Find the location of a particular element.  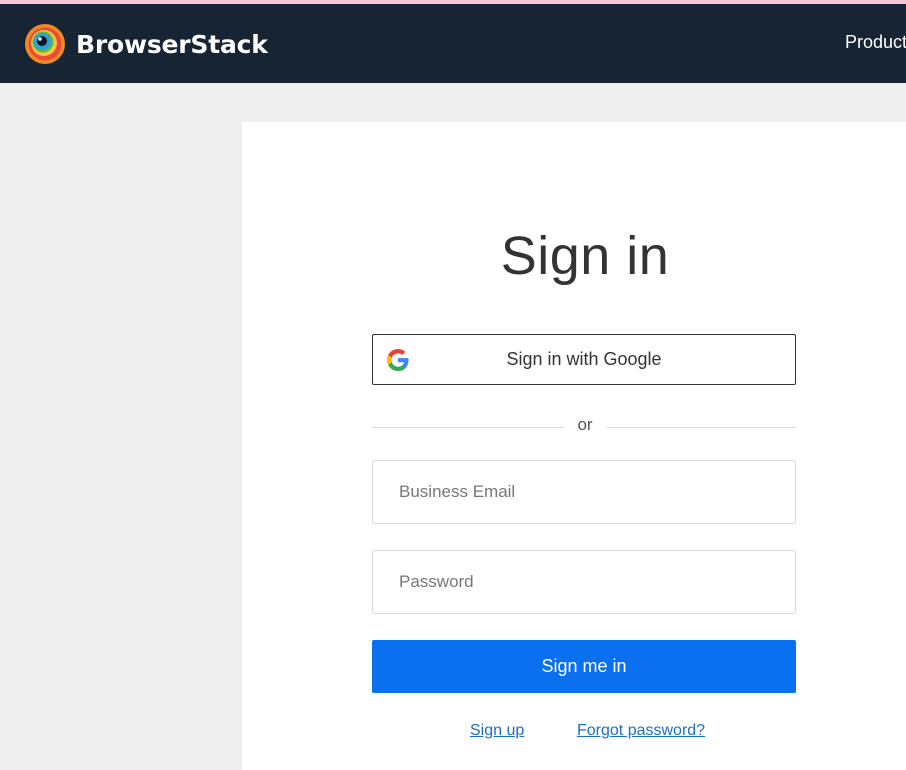

brand-logo-link: BrowserStack is located at coordinates (146, 44).